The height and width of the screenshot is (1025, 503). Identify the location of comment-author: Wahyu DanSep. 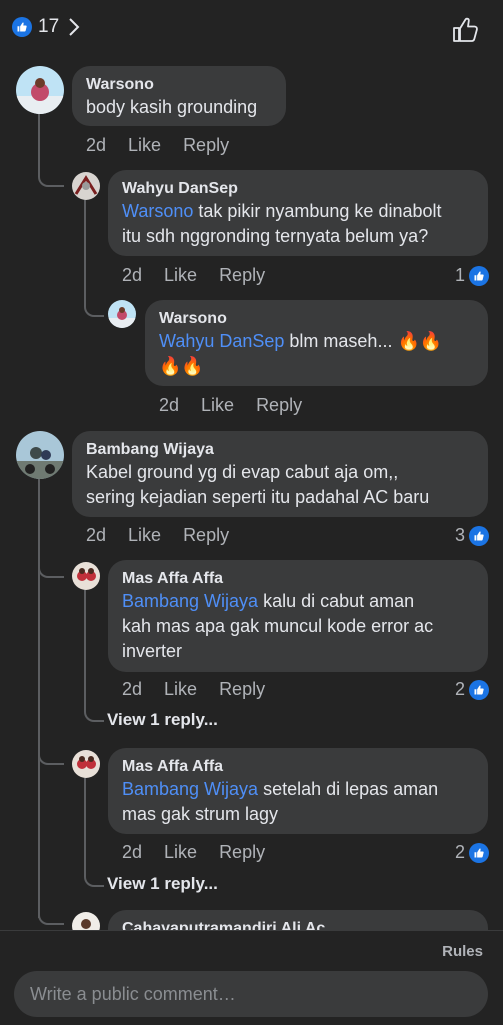
(298, 189).